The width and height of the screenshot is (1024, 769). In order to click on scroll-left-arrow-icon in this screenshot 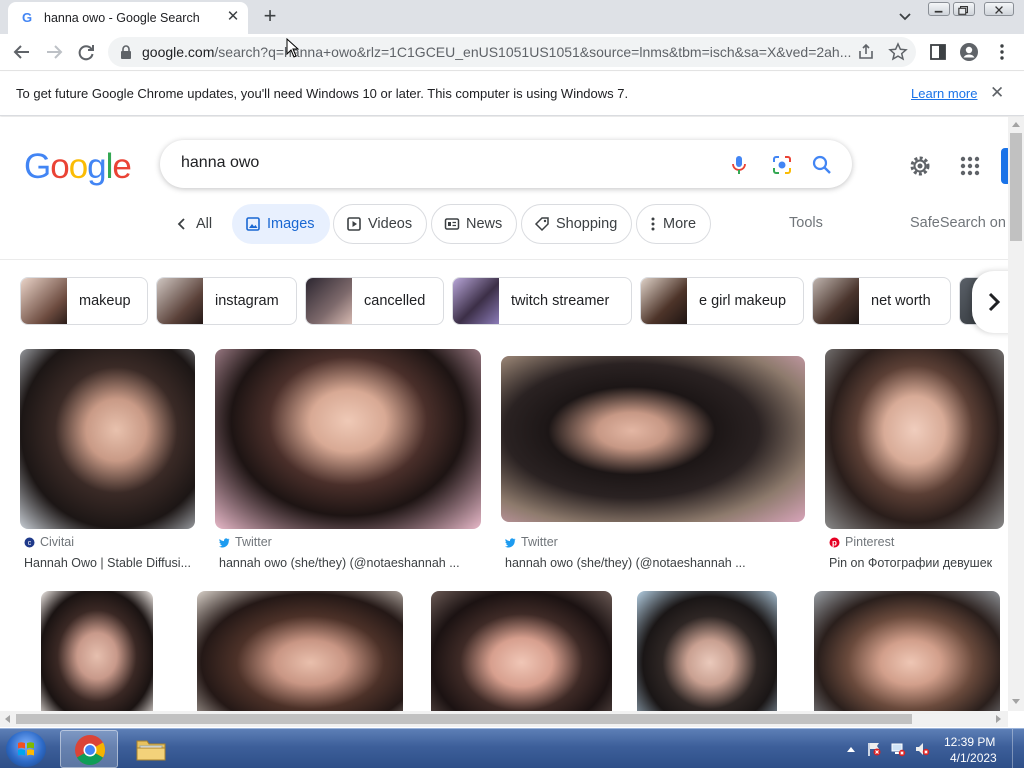, I will do `click(7, 719)`.